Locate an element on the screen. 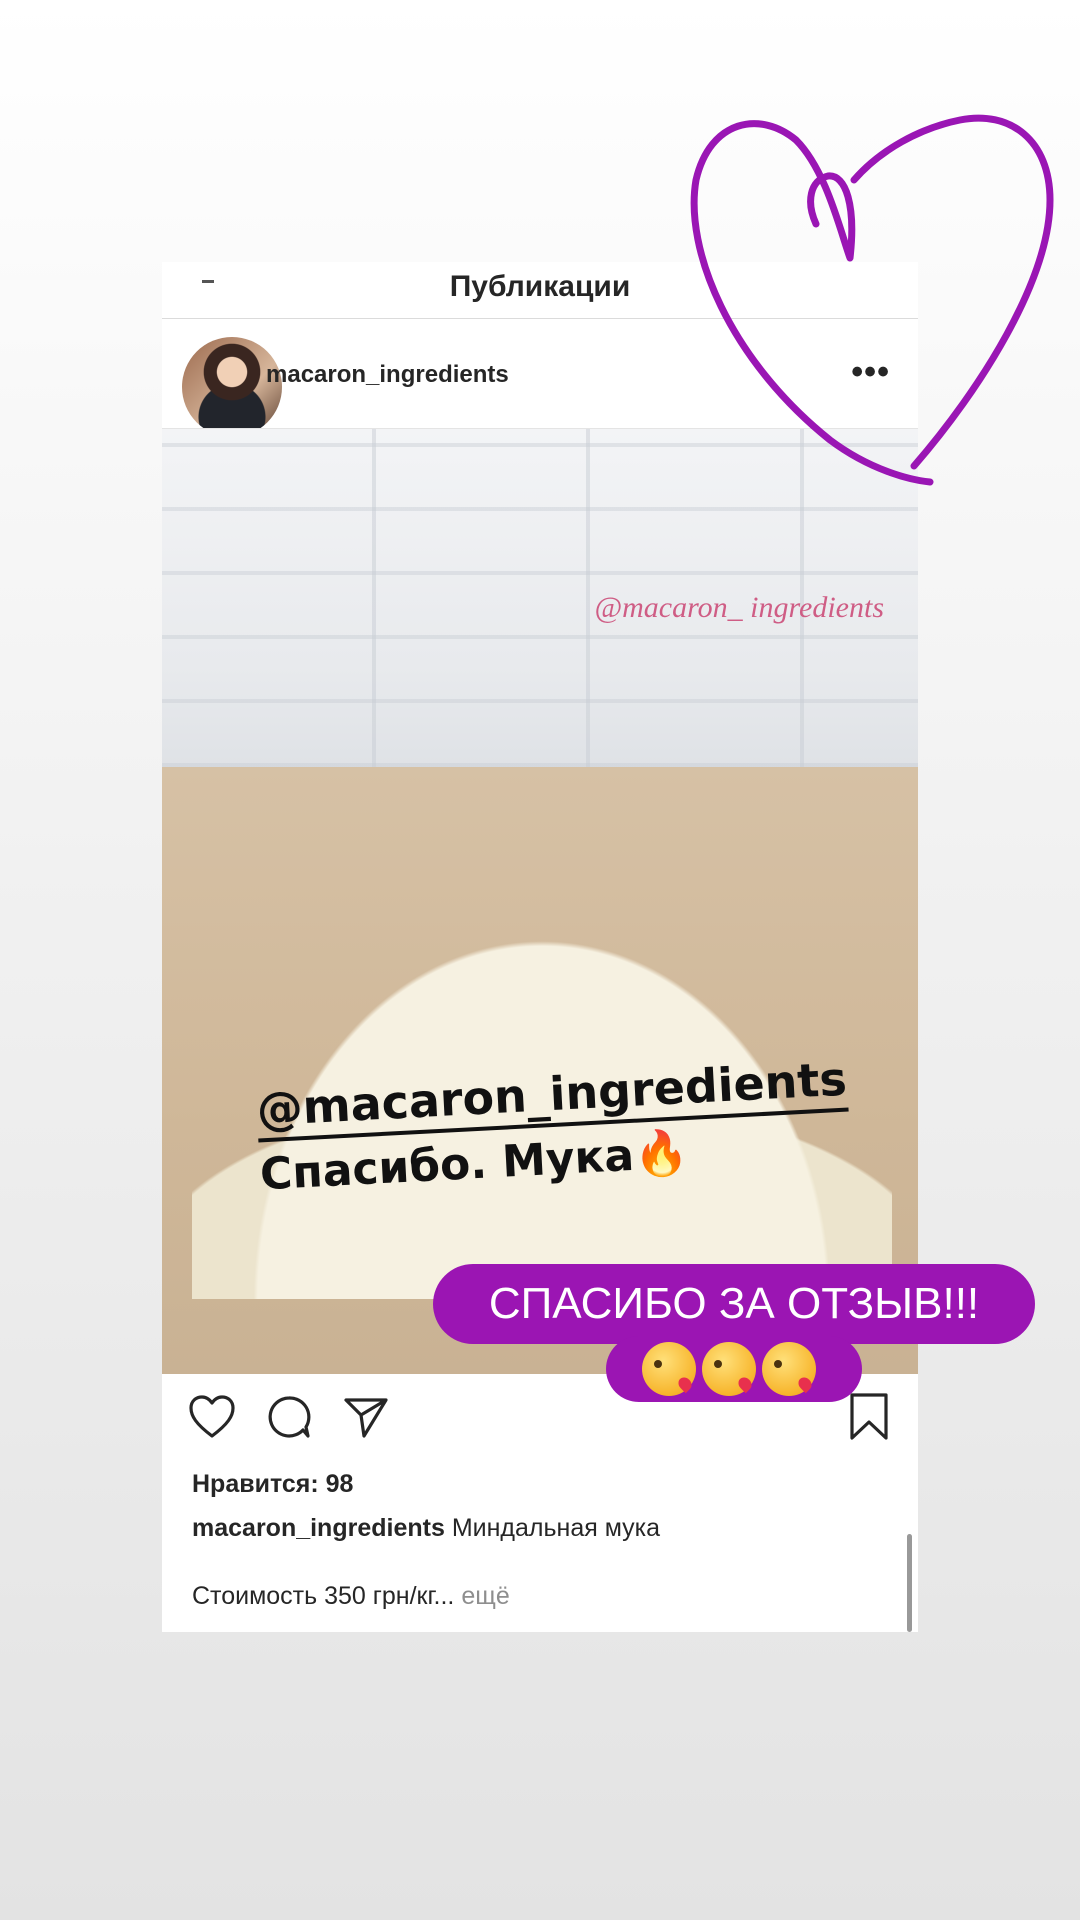  caption-line2: Стоимость 350 грн/кг... ещё is located at coordinates (351, 1596).